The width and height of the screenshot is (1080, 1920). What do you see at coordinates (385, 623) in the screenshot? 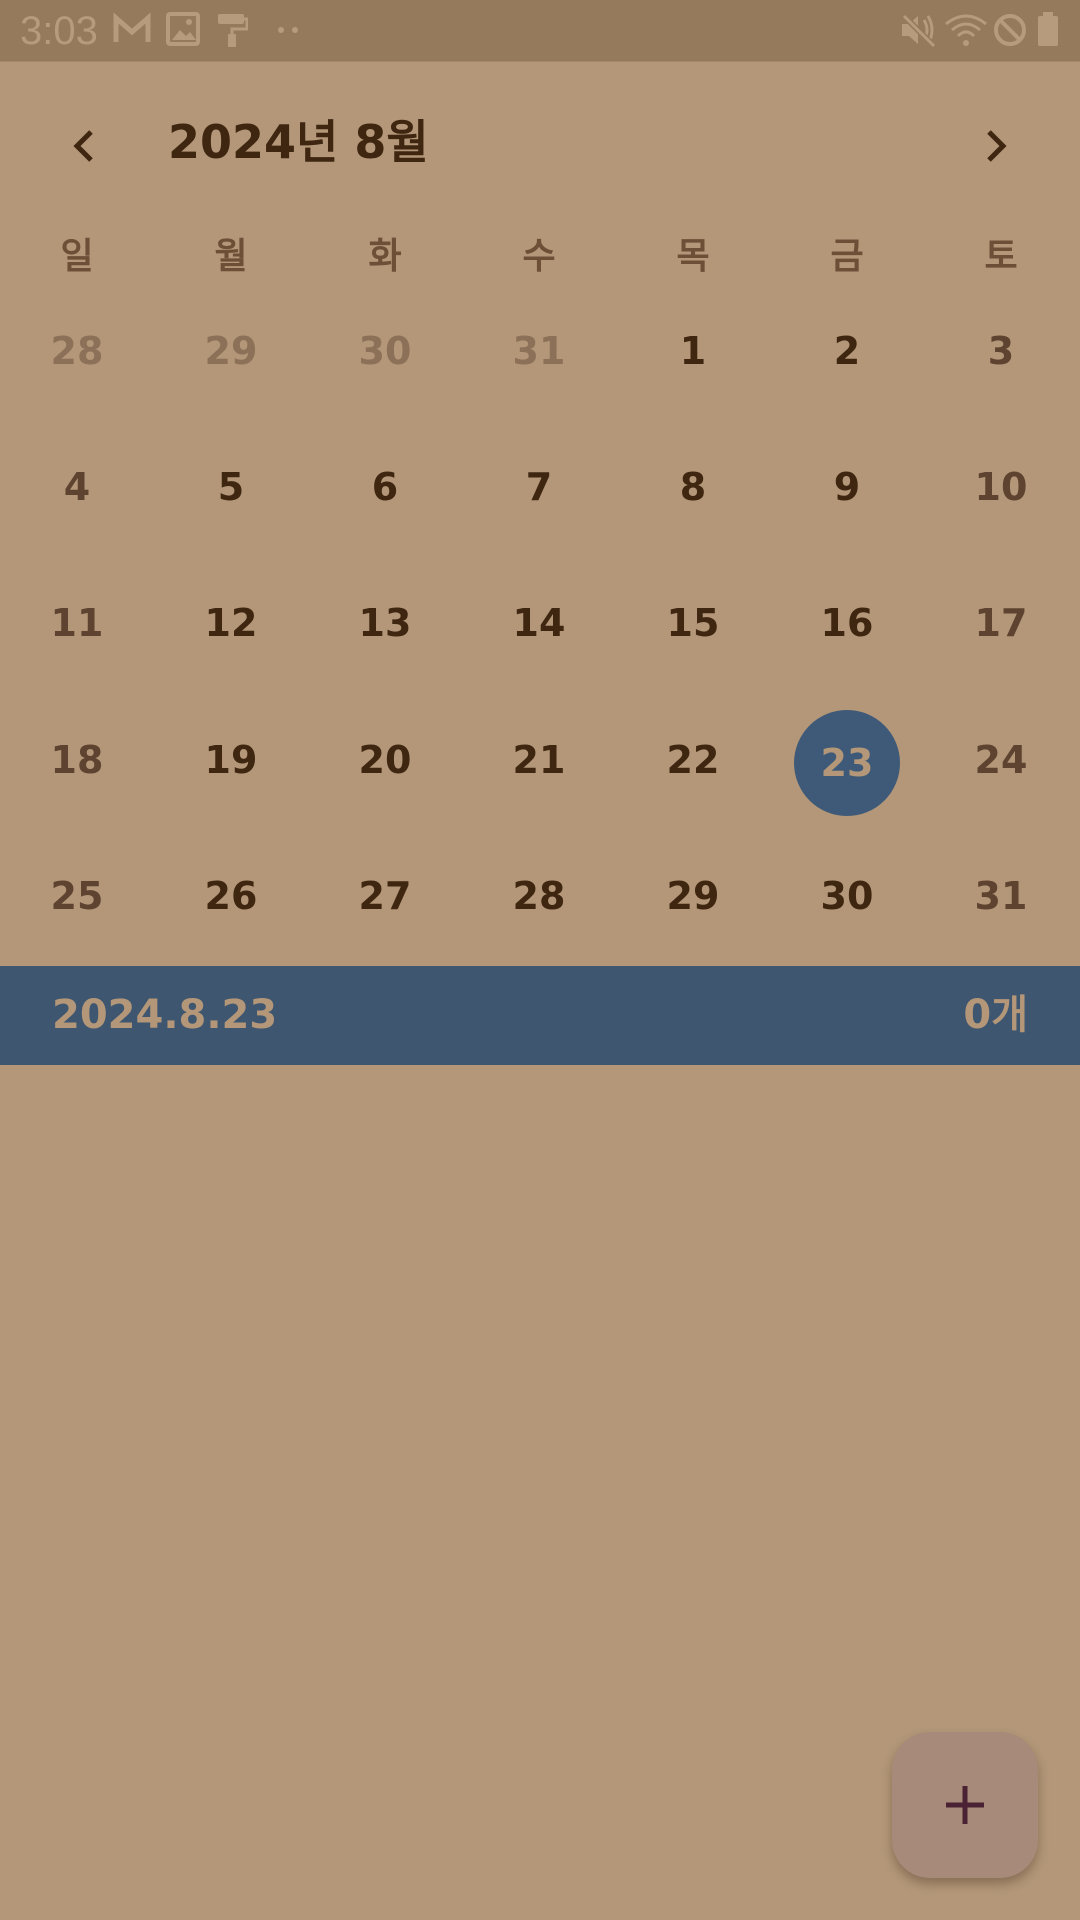
I see `day-cell: 13` at bounding box center [385, 623].